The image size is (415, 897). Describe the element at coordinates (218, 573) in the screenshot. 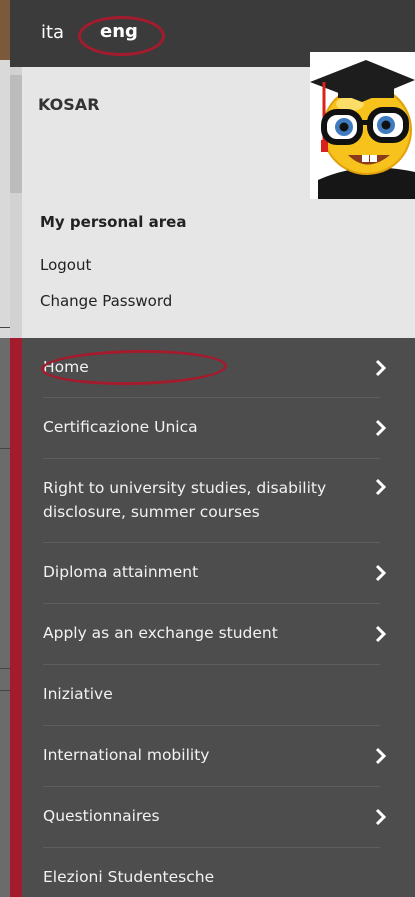

I see `menu-item-diploma-attainment: Diploma attainment` at that location.